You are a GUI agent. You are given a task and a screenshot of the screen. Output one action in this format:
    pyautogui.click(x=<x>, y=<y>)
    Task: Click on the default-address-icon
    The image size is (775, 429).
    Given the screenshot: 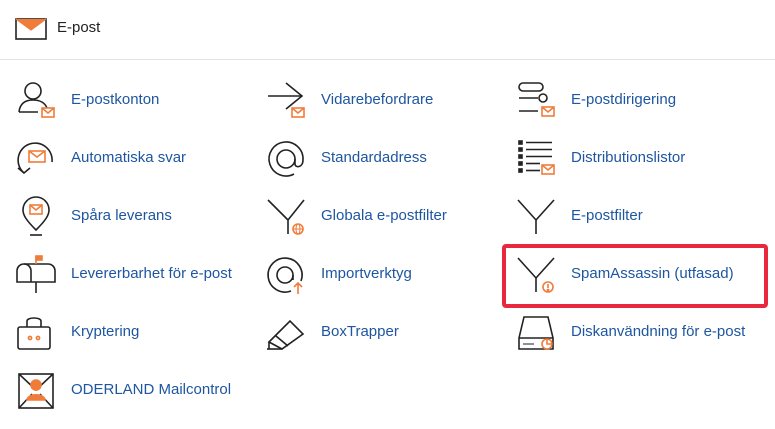 What is the action you would take?
    pyautogui.click(x=286, y=159)
    